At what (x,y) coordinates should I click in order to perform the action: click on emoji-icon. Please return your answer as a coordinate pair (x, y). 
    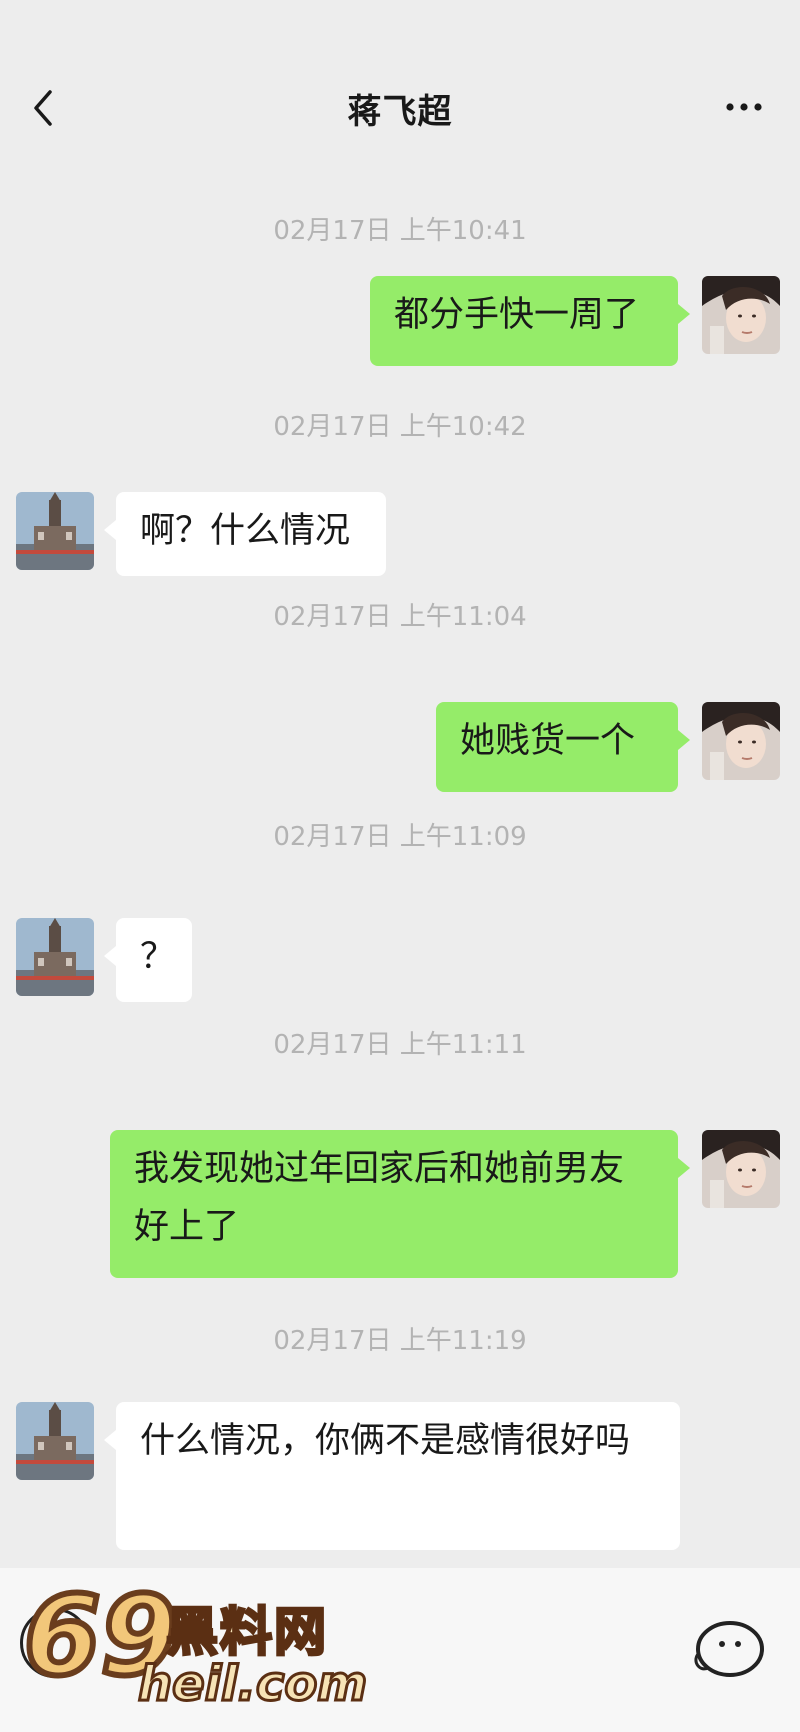
    Looking at the image, I should click on (729, 1649).